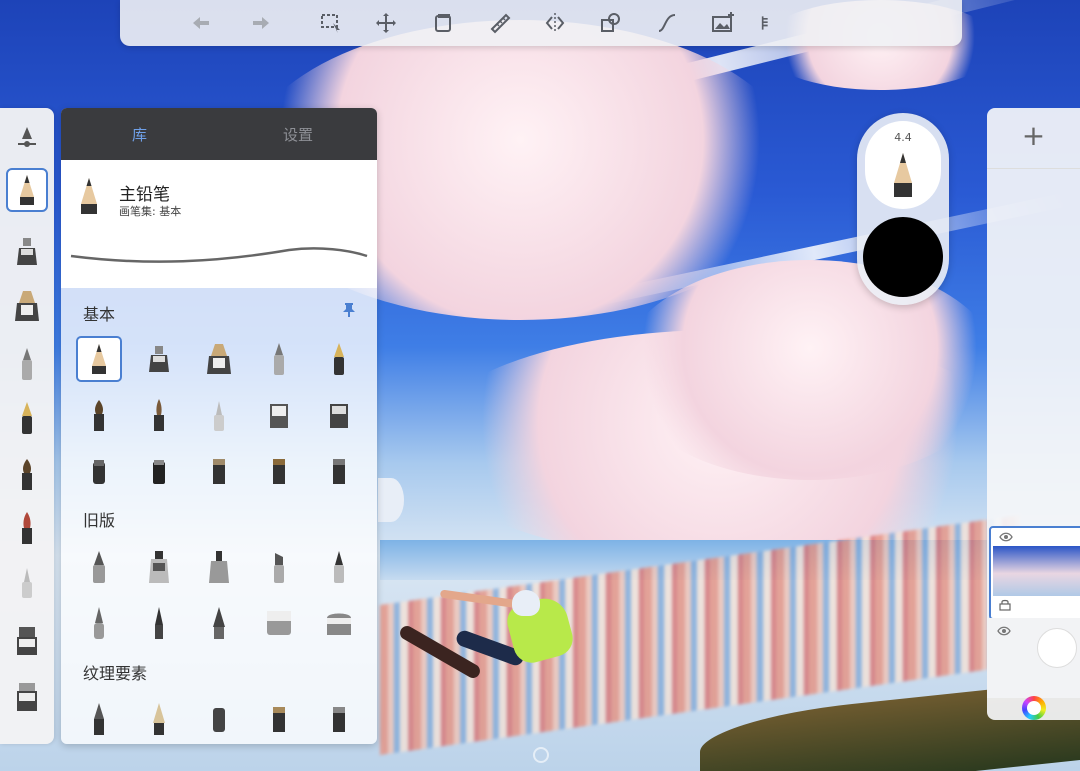 The width and height of the screenshot is (1080, 771). Describe the element at coordinates (903, 175) in the screenshot. I see `pencil-icon` at that location.